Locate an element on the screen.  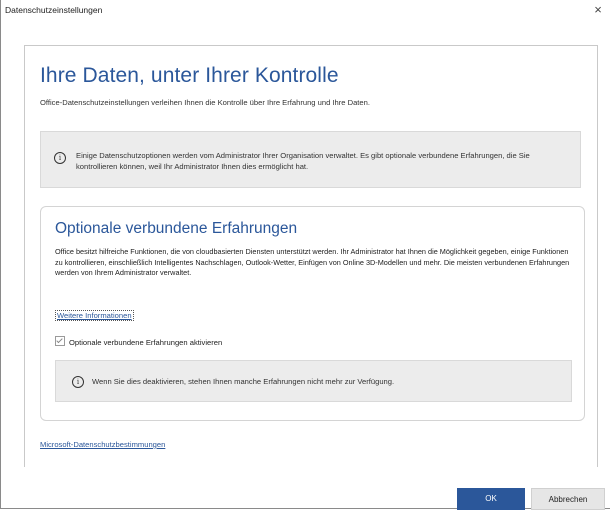
page-title: Ihre Daten, unter Ihrer Kontrolle is located at coordinates (189, 75).